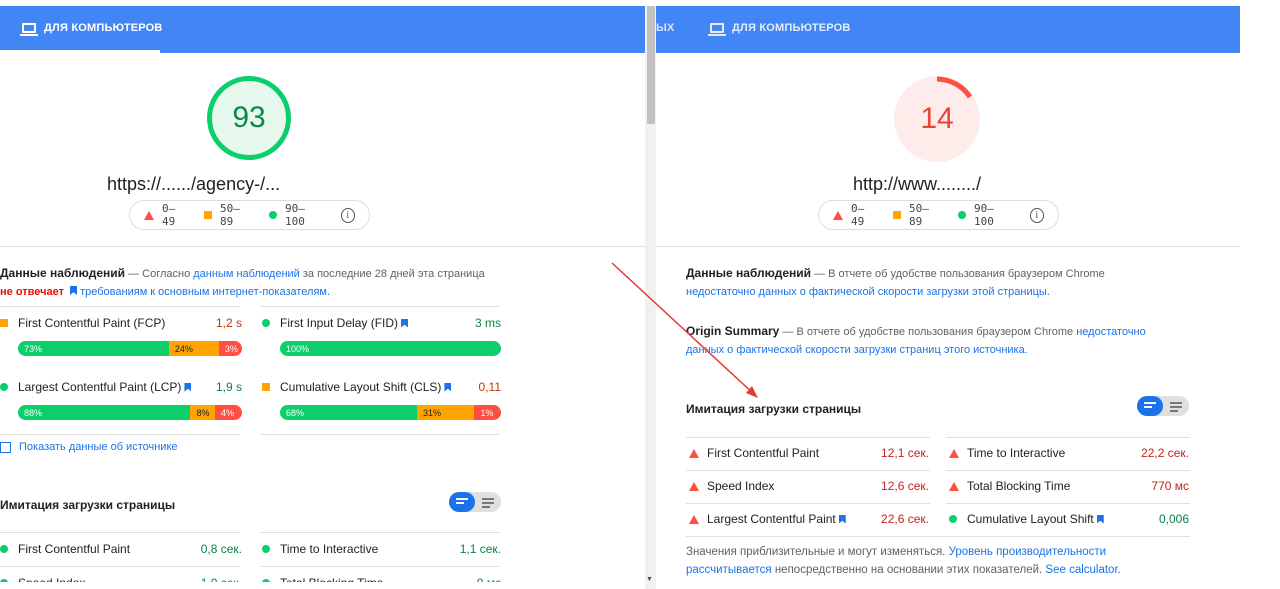  Describe the element at coordinates (5, 447) in the screenshot. I see `checkbox-icon` at that location.